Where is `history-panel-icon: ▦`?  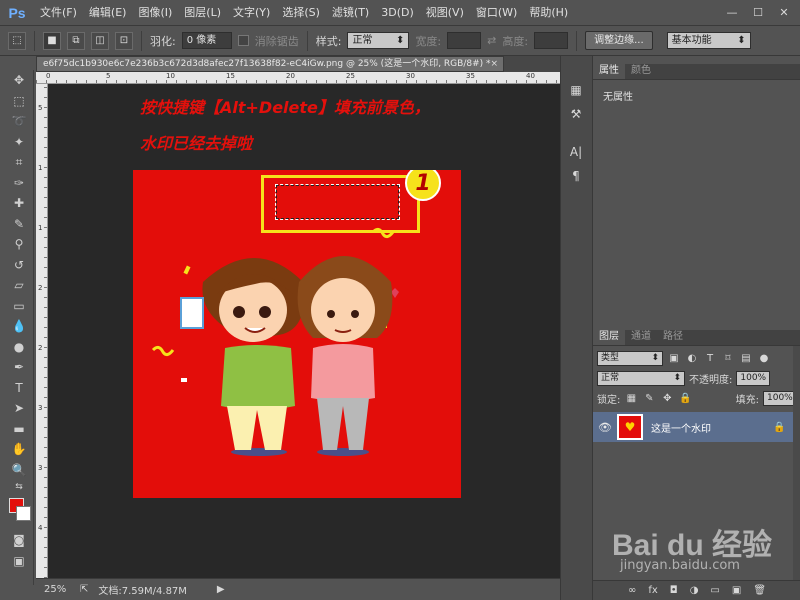
history-panel-icon: ▦ is located at coordinates (576, 90).